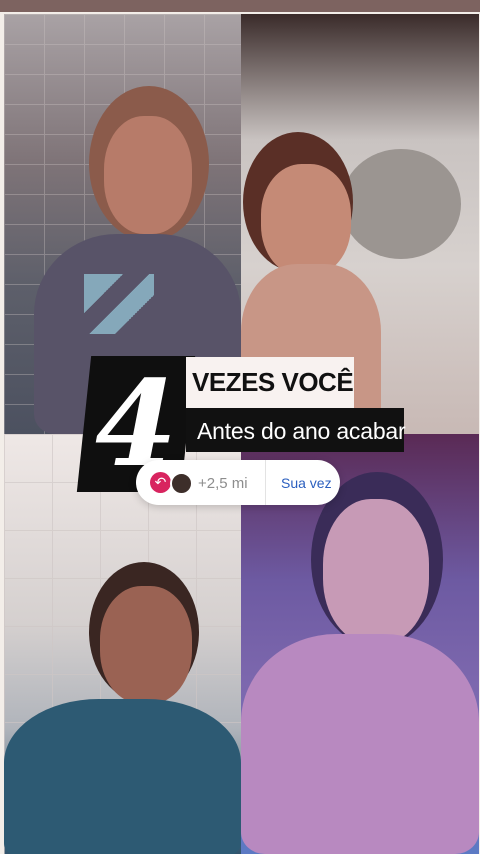  I want to click on shirt-shape, so click(122, 776).